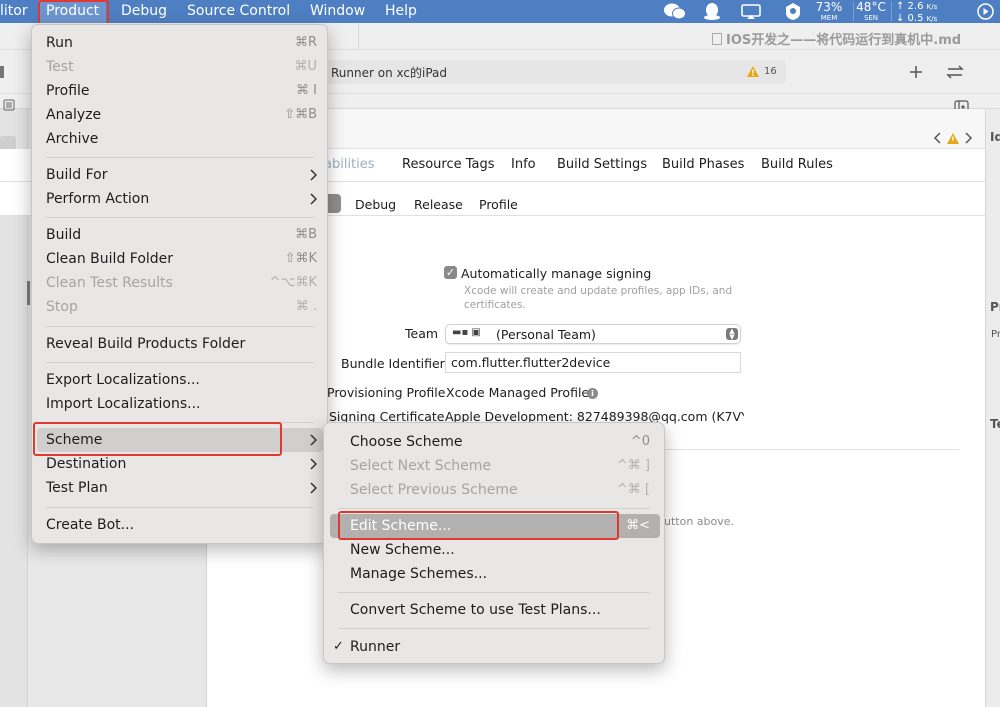 This screenshot has height=707, width=1000. I want to click on swap-arrows-icon, so click(955, 72).